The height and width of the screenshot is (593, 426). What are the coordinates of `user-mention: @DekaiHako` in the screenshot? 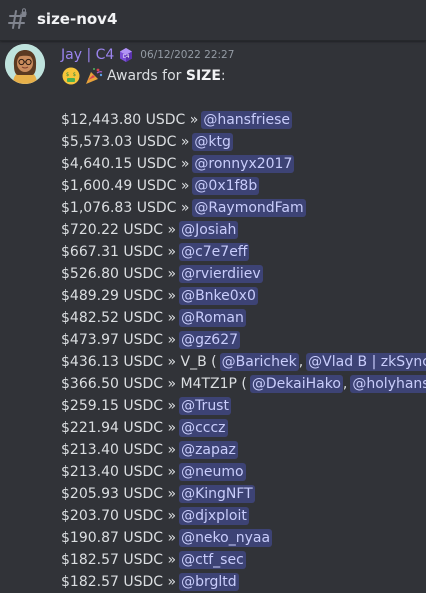 It's located at (296, 384).